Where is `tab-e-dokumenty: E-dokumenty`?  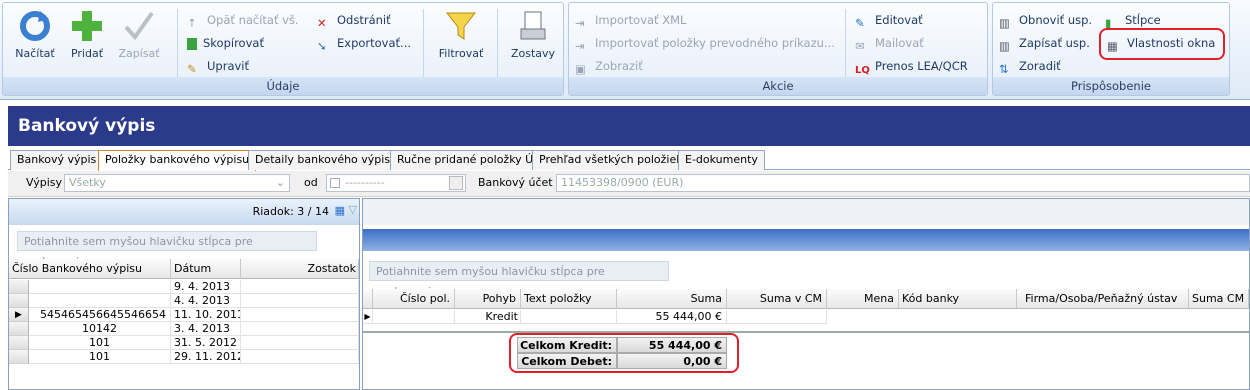 tab-e-dokumenty: E-dokumenty is located at coordinates (721, 160).